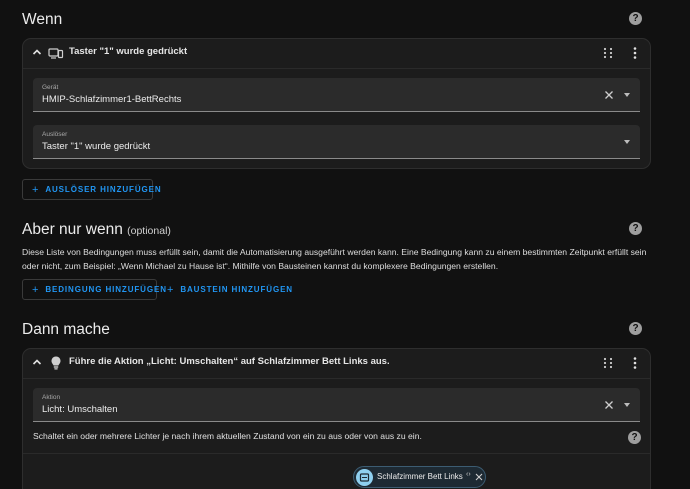  I want to click on device-field-value: HMIP-Schlafzimmer1-BettRechts, so click(112, 99).